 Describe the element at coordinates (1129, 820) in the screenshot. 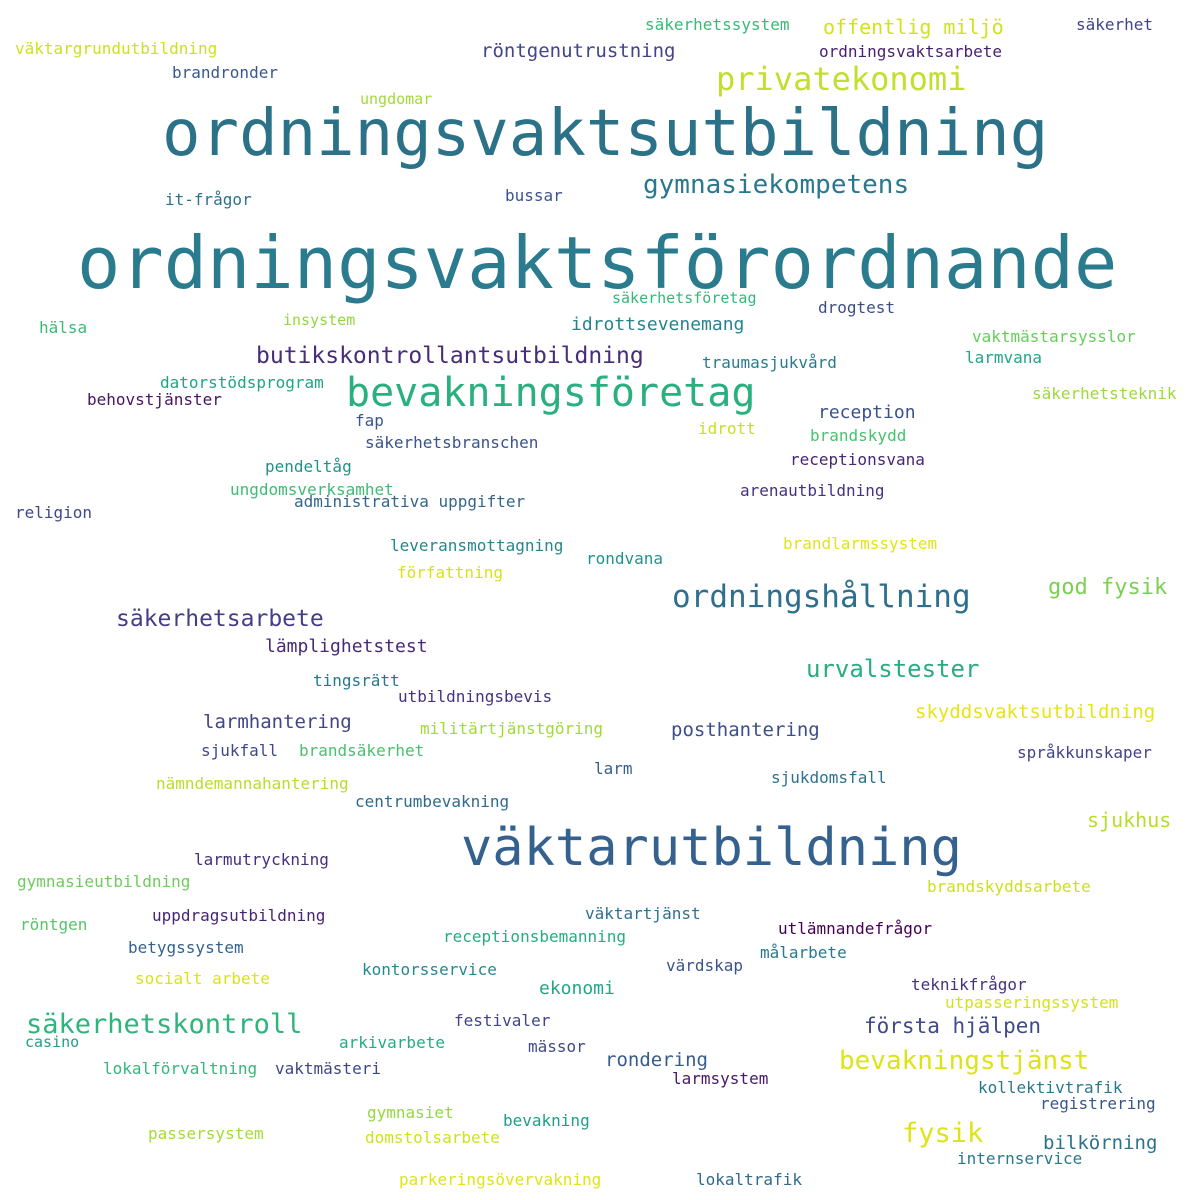

I see `word: sjukhus` at that location.